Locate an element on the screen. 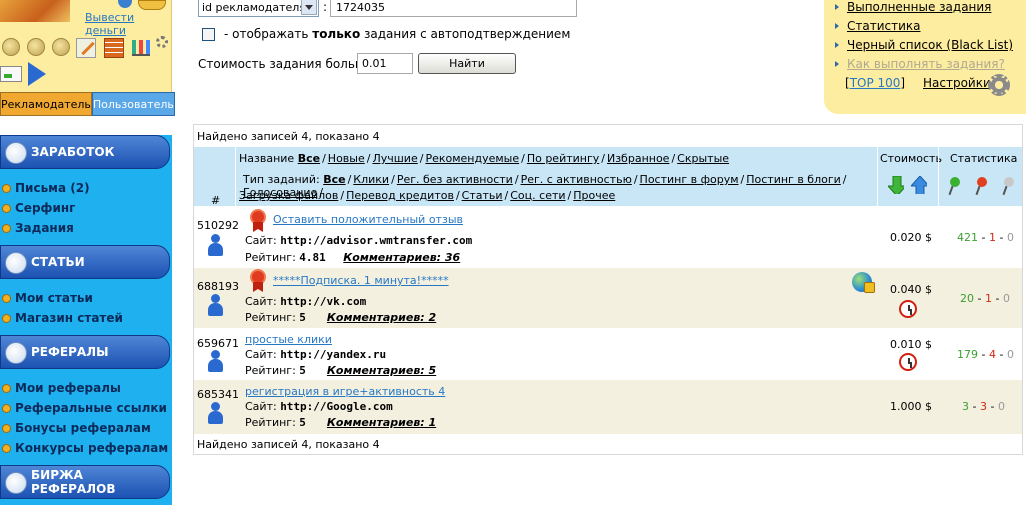  comments-link: Комментариев: 2 is located at coordinates (381, 317).